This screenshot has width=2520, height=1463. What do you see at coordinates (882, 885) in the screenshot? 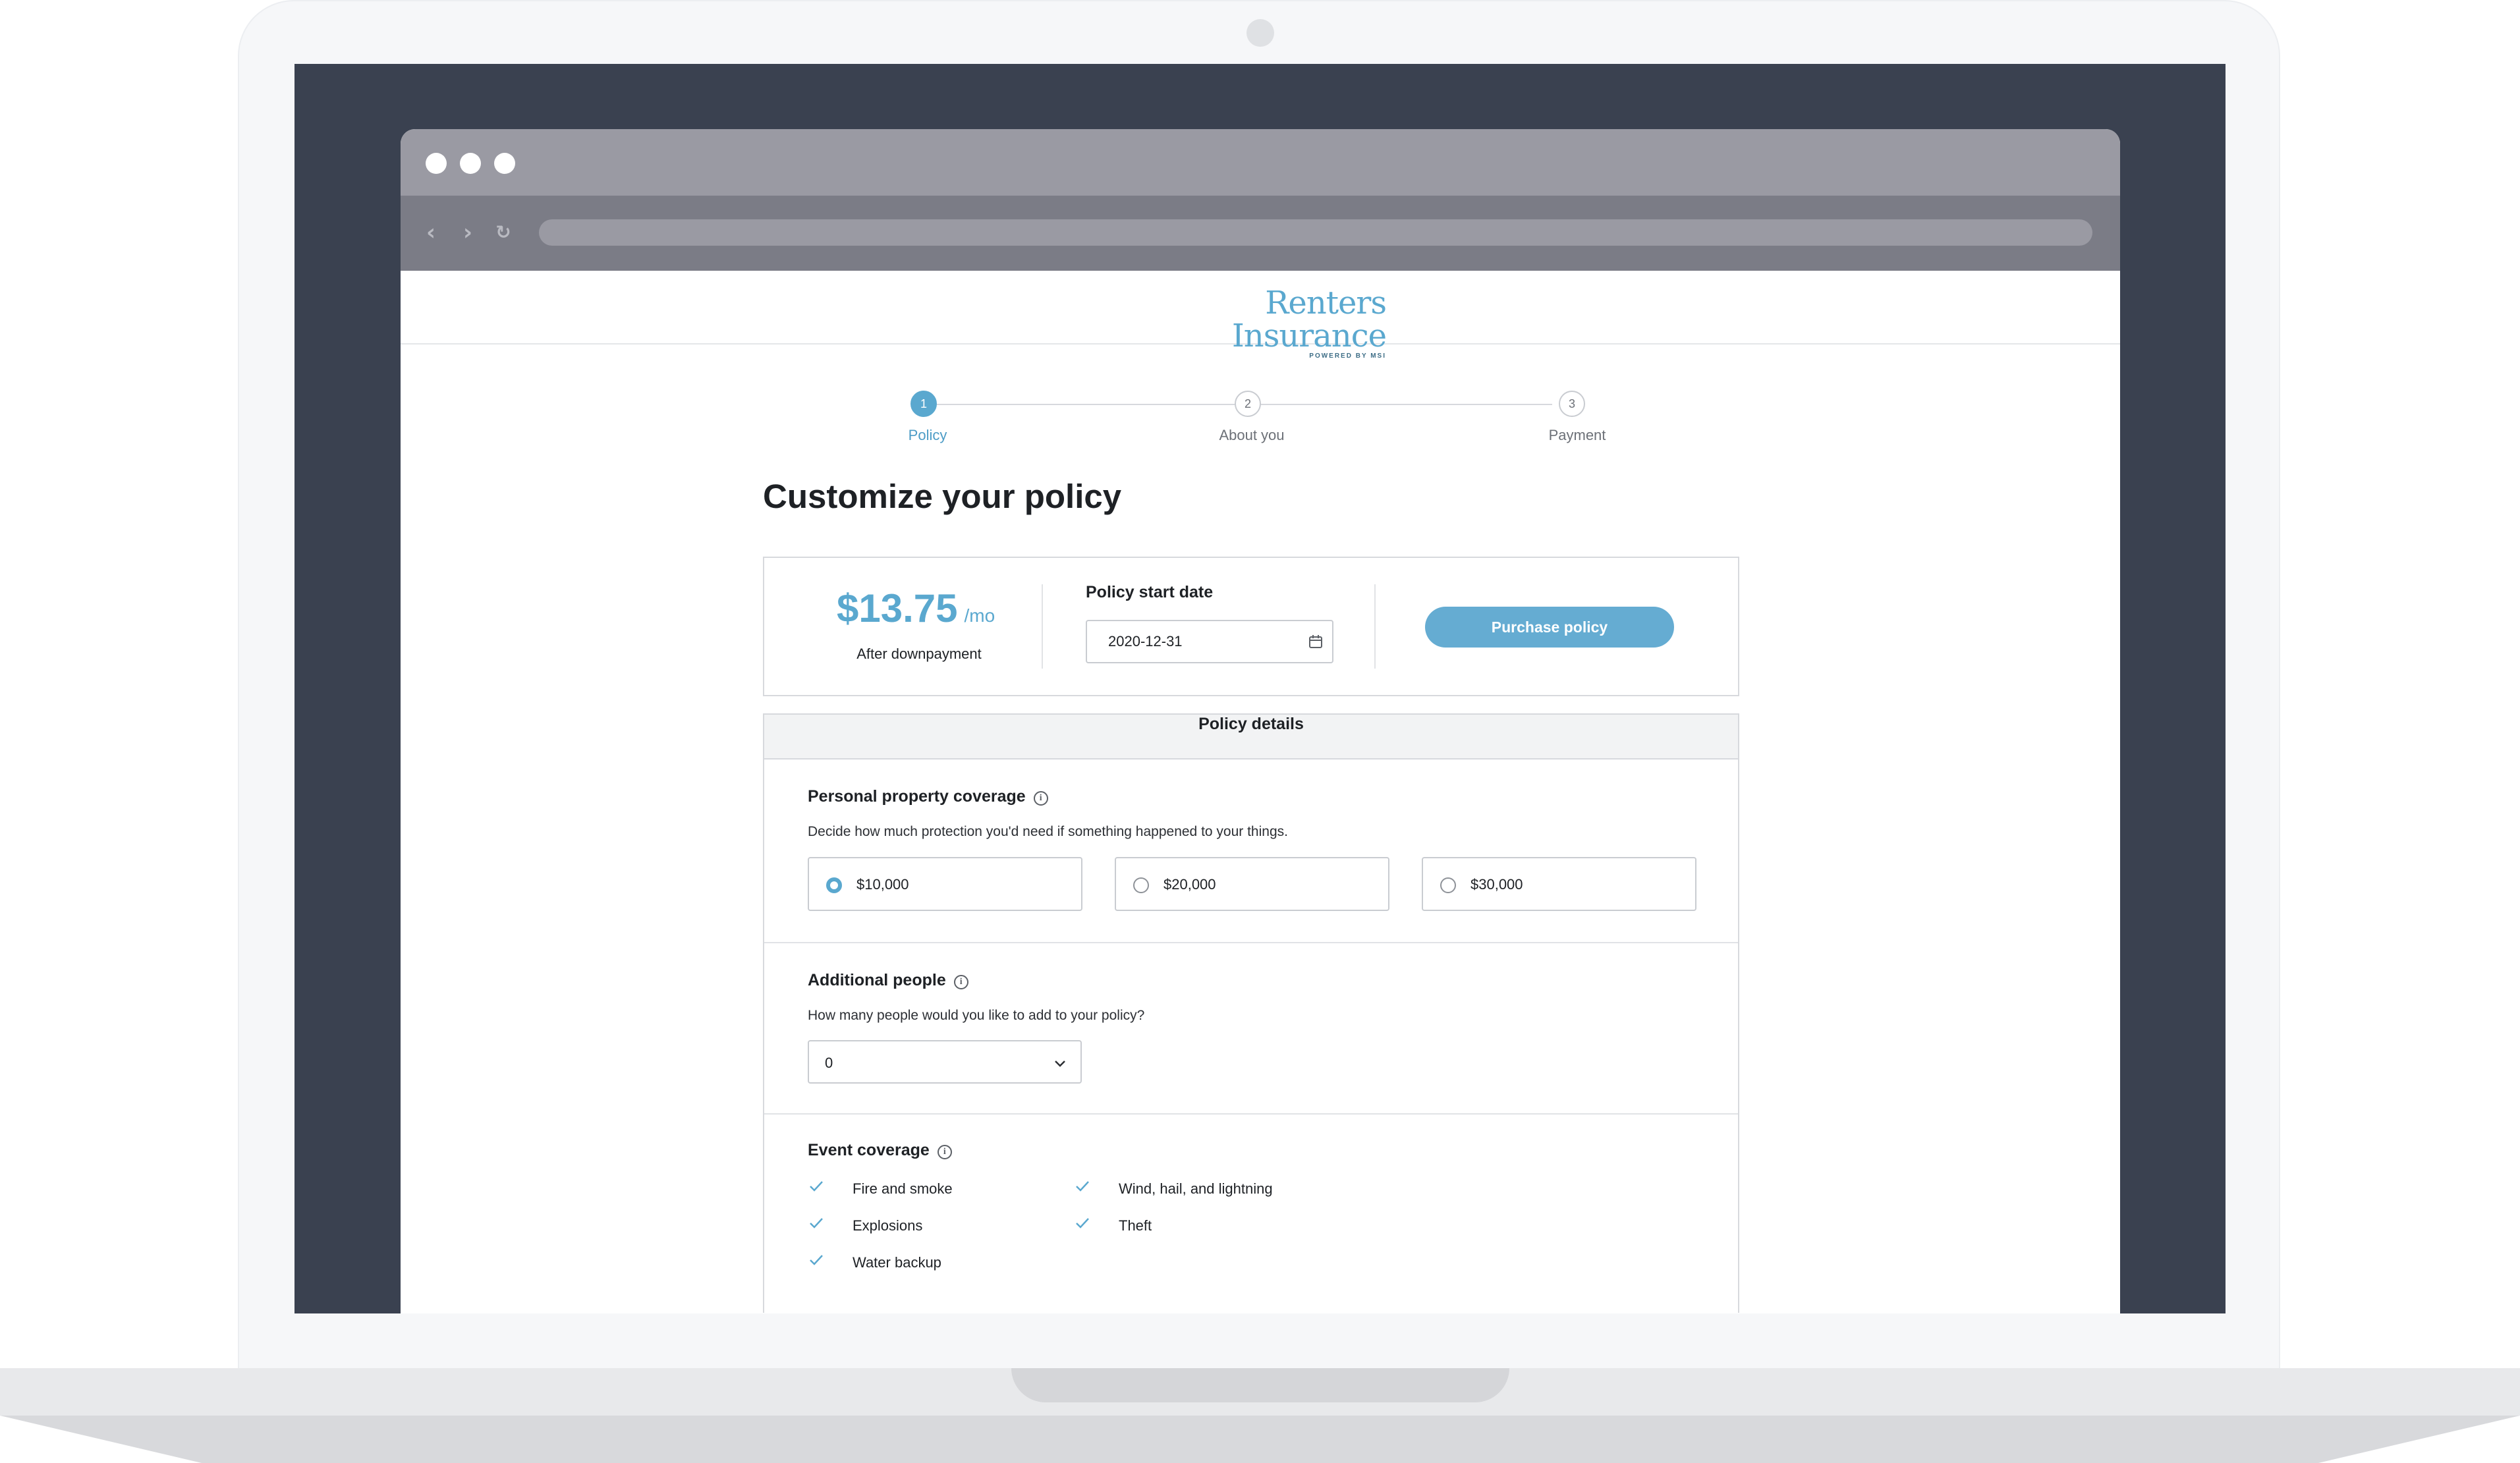
I see `coverage-option-label: $10,000` at bounding box center [882, 885].